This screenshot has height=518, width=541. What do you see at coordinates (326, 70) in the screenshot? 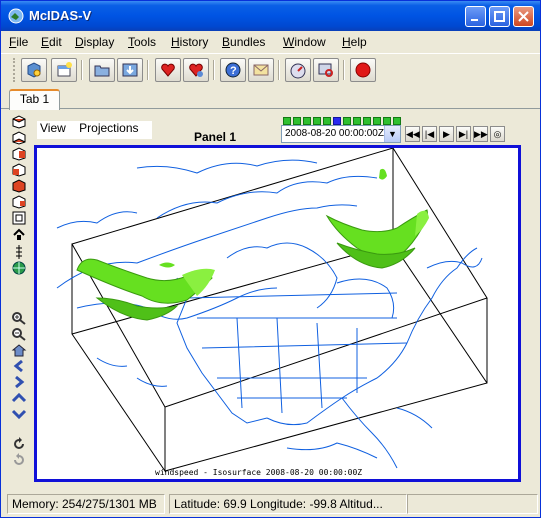
I see `memory-monitor-button` at bounding box center [326, 70].